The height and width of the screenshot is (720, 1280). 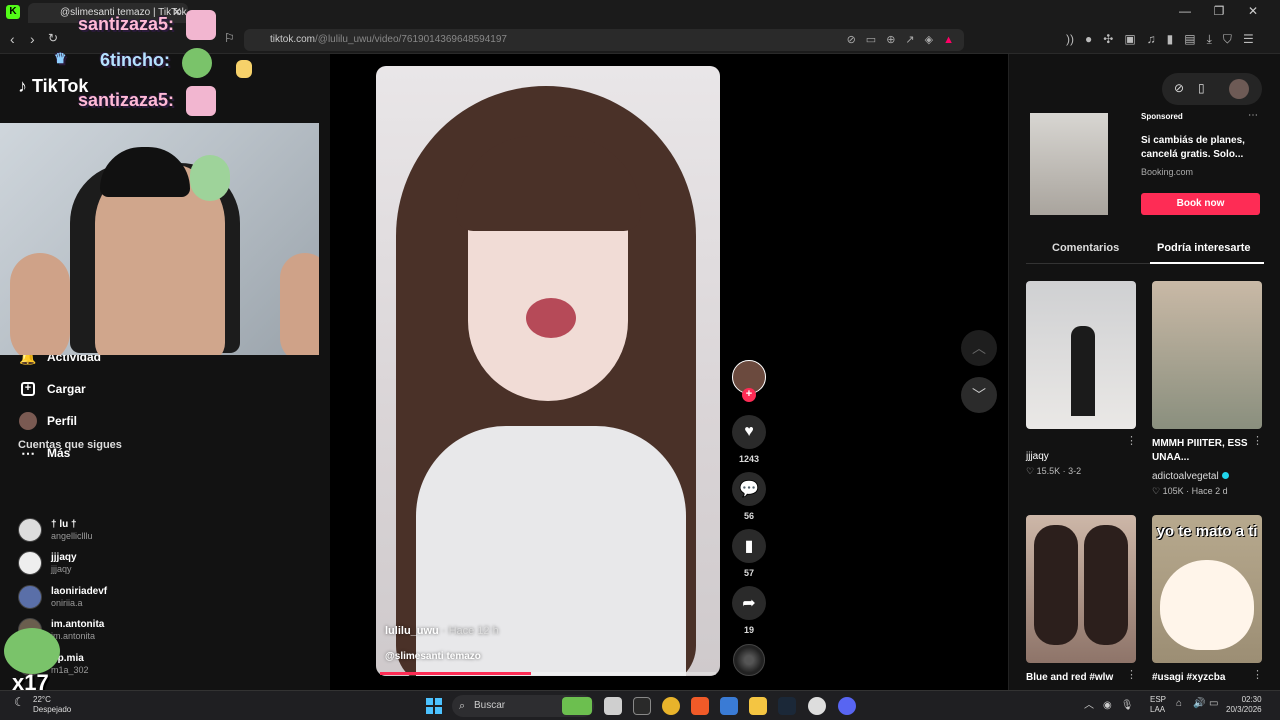 What do you see at coordinates (1227, 39) in the screenshot?
I see `shield-icon: ⛉` at bounding box center [1227, 39].